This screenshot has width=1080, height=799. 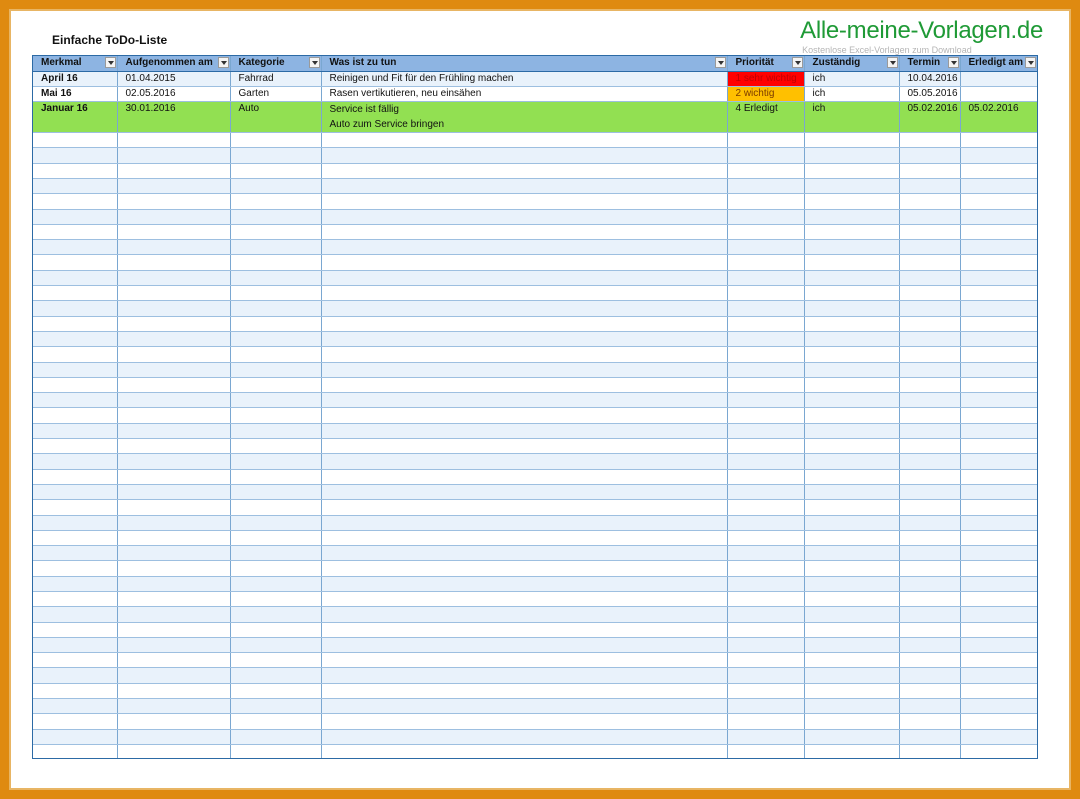 What do you see at coordinates (930, 79) in the screenshot?
I see `cell-termin: 10.04.2016` at bounding box center [930, 79].